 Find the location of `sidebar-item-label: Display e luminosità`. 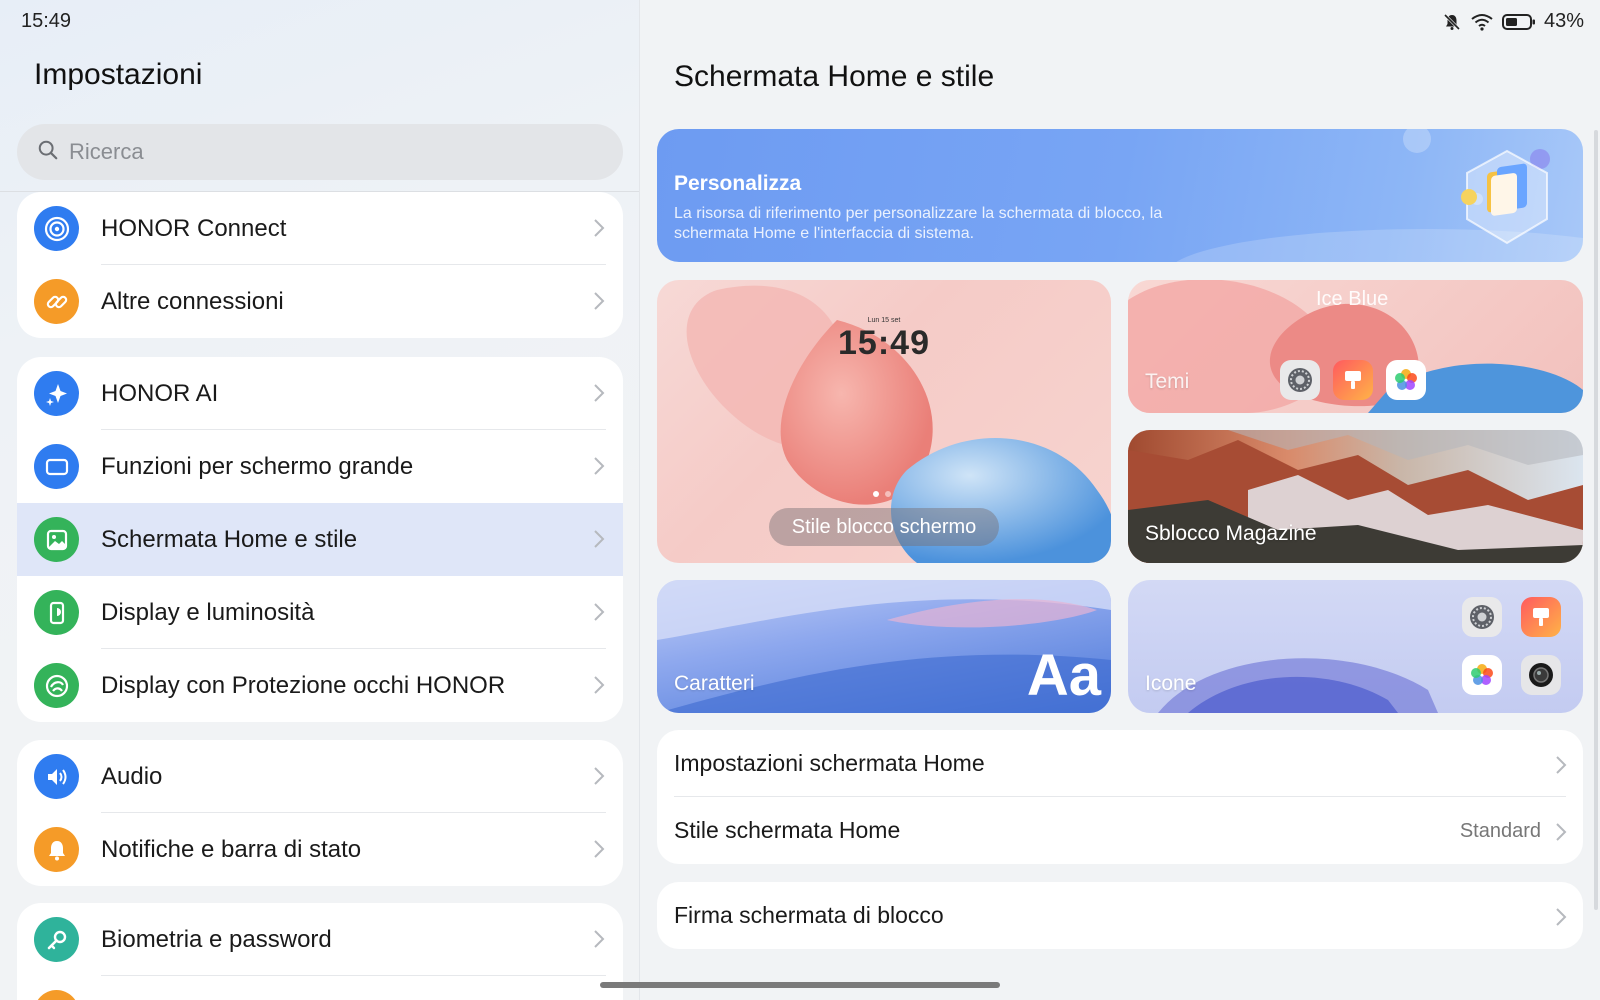

sidebar-item-label: Display e luminosità is located at coordinates (208, 612).